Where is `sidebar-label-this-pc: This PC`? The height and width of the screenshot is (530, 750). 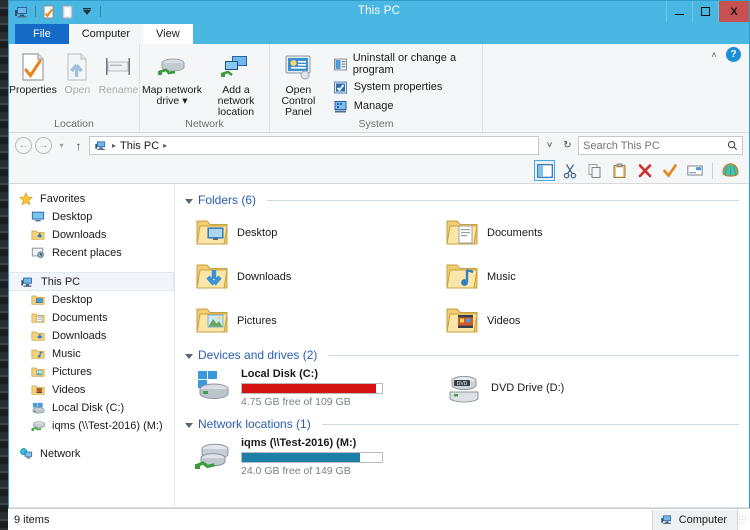
sidebar-label-this-pc: This PC is located at coordinates (61, 281).